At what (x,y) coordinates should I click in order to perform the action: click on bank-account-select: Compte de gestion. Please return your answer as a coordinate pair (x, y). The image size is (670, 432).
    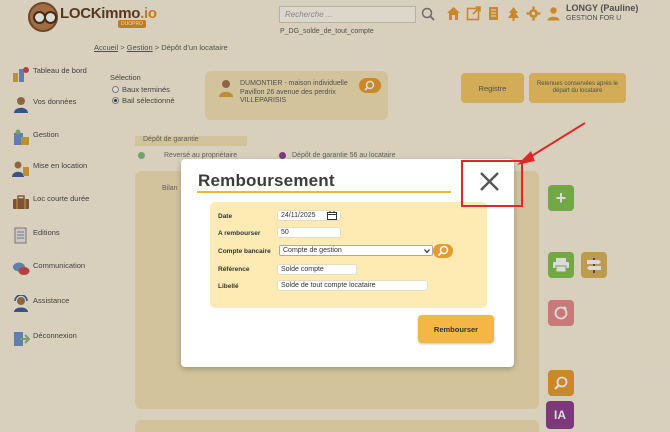
    Looking at the image, I should click on (356, 250).